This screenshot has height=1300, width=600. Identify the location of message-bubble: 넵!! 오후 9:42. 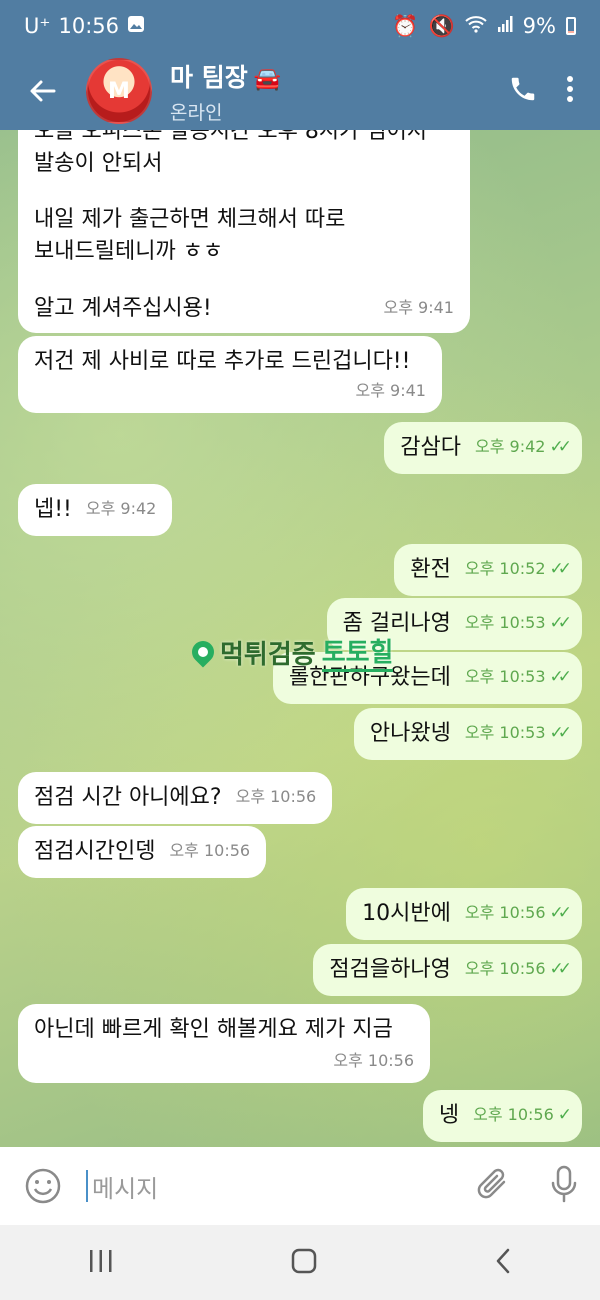
(95, 510).